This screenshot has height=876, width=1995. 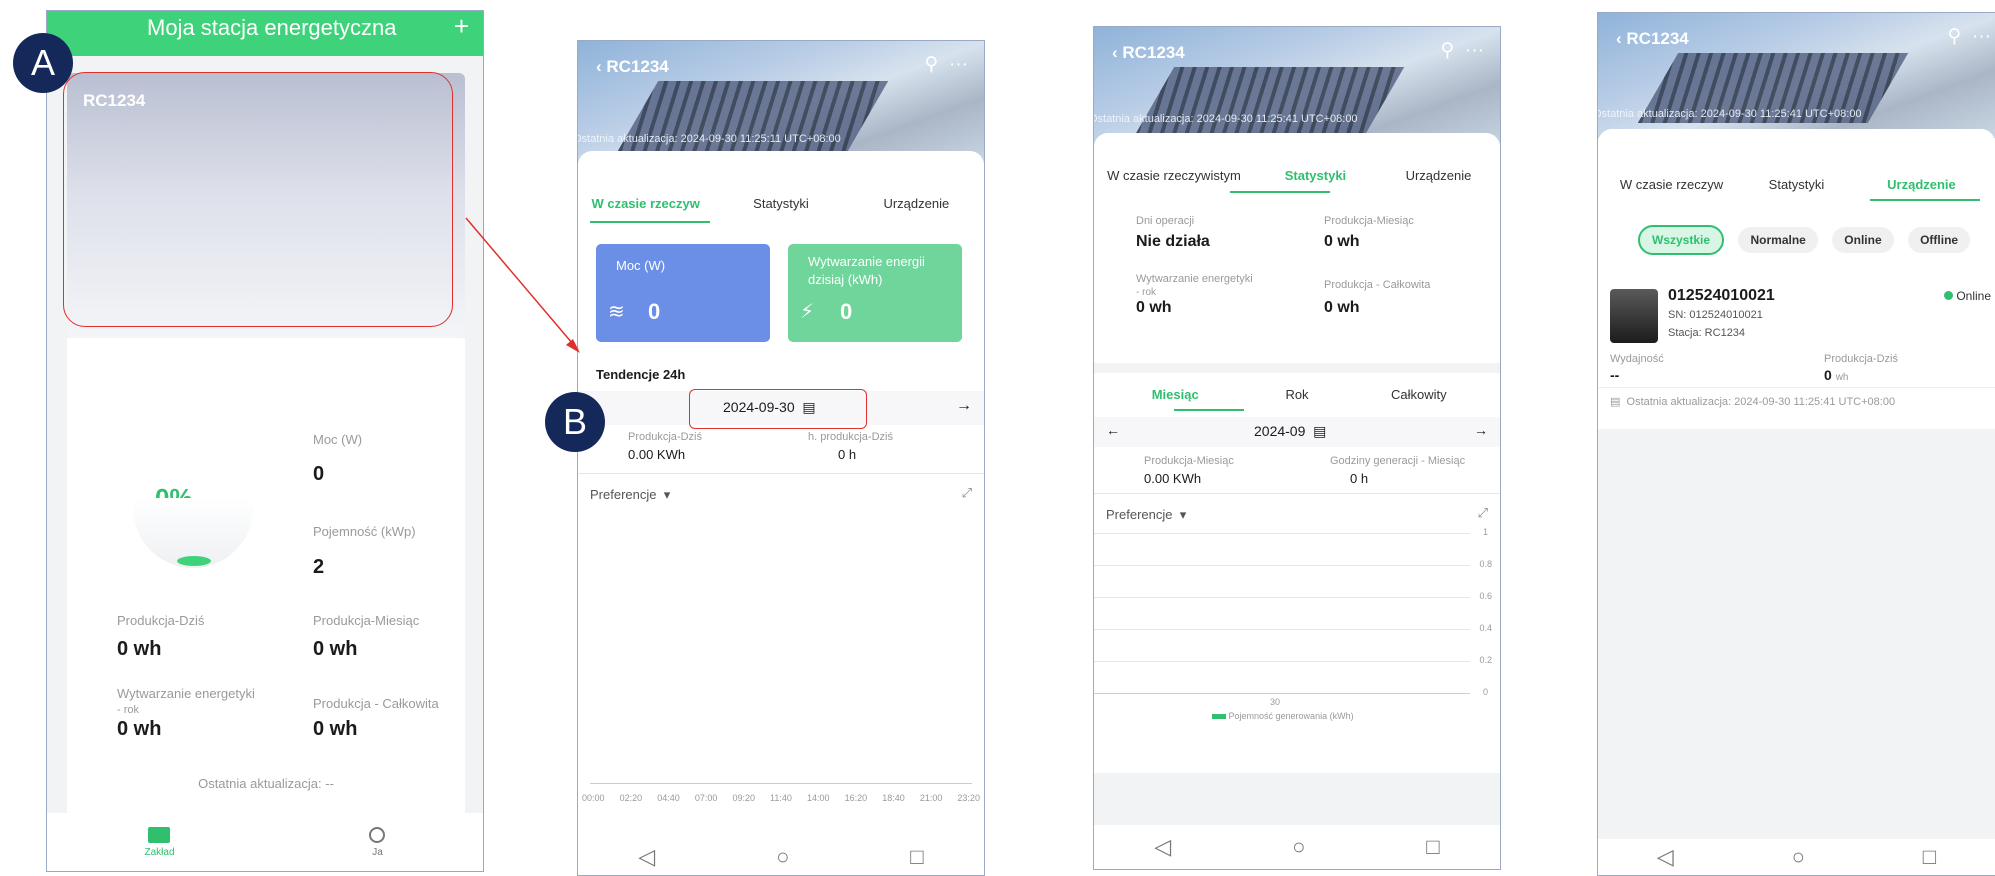 What do you see at coordinates (1174, 175) in the screenshot?
I see `tab-realtime: W czasie rzeczywistym` at bounding box center [1174, 175].